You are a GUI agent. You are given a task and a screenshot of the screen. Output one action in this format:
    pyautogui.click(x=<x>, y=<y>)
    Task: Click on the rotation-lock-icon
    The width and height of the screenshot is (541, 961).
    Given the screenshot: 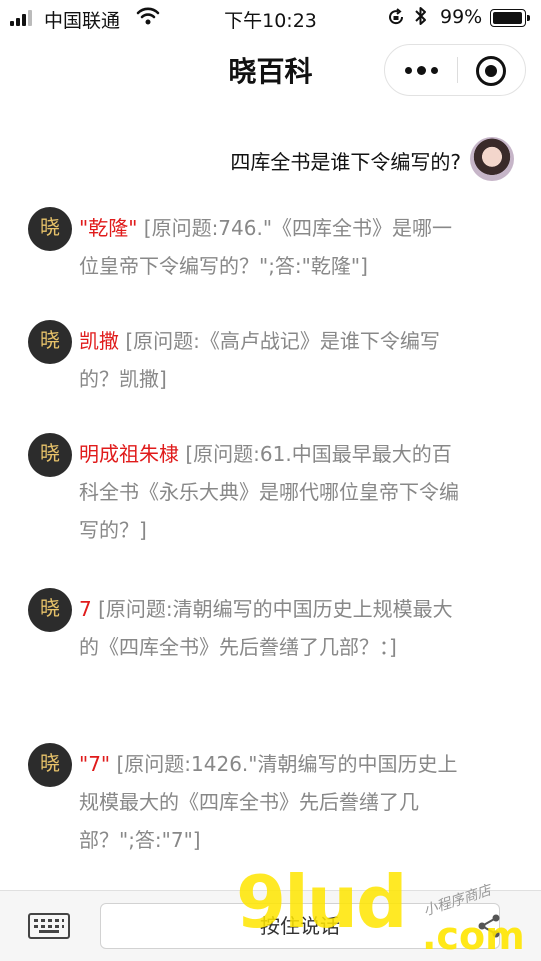 What is the action you would take?
    pyautogui.click(x=396, y=19)
    